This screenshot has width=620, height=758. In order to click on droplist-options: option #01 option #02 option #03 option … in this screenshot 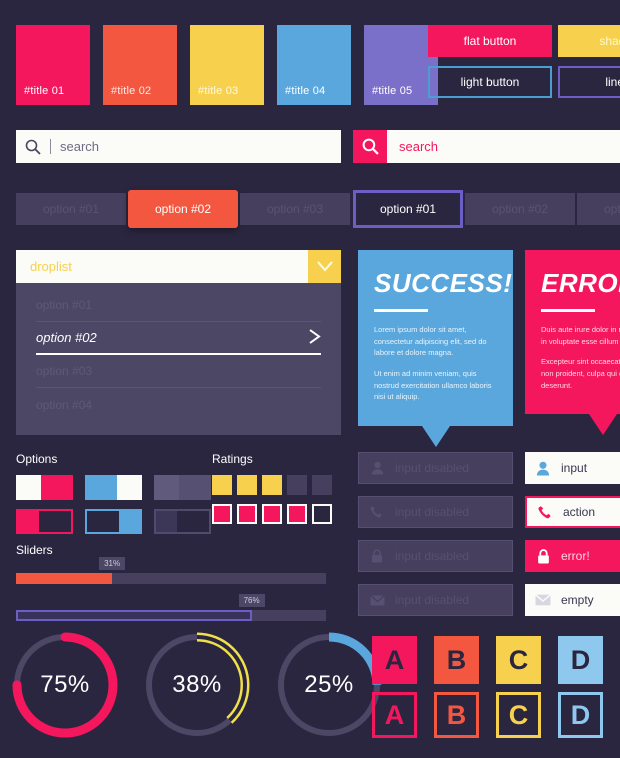, I will do `click(178, 359)`.